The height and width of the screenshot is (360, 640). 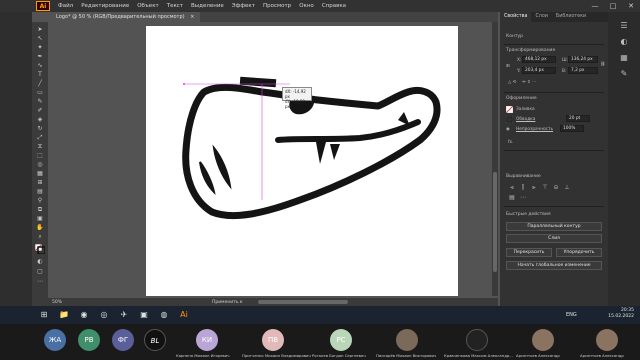 What do you see at coordinates (40, 83) in the screenshot?
I see `line-tool-icon: ╱` at bounding box center [40, 83].